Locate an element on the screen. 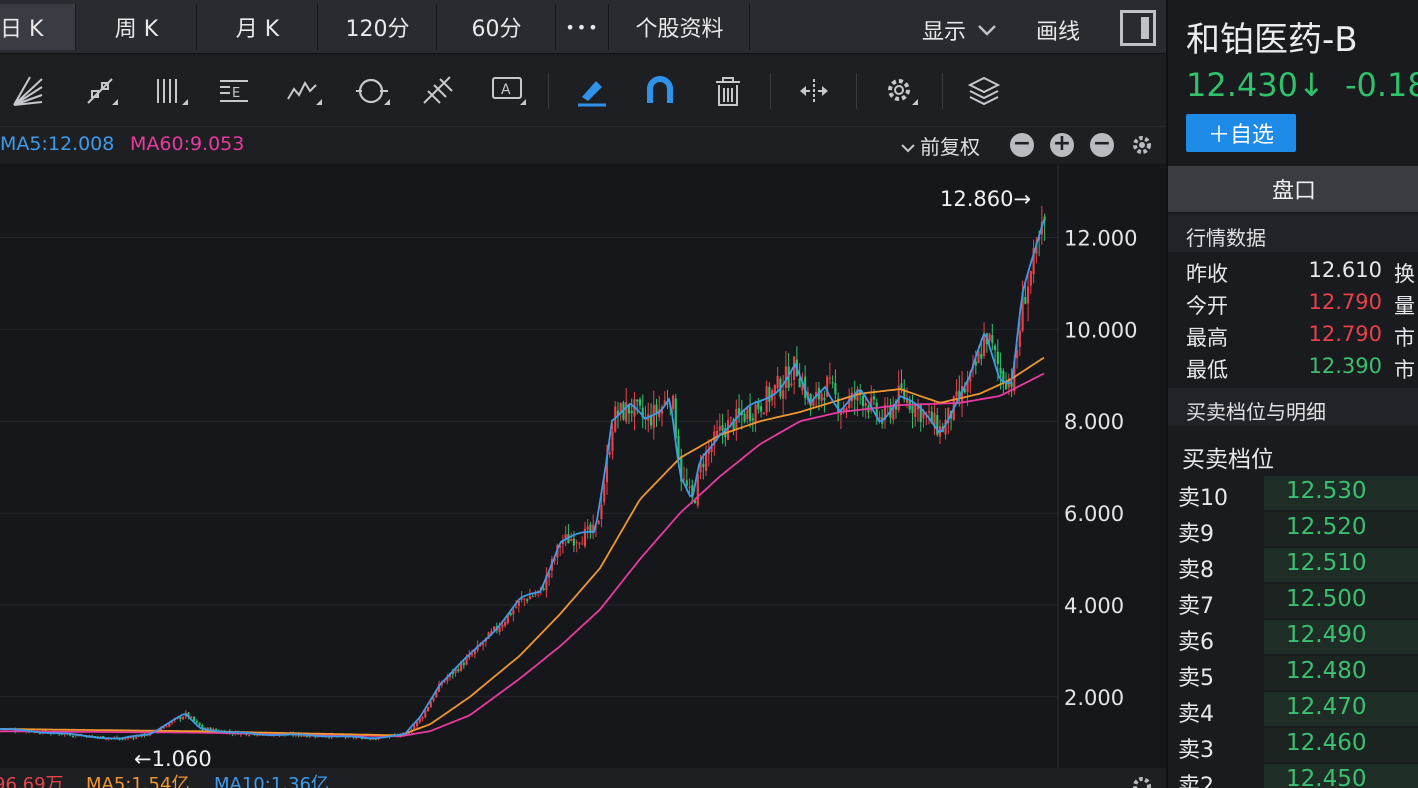  tab-60min: 60分 is located at coordinates (497, 27).